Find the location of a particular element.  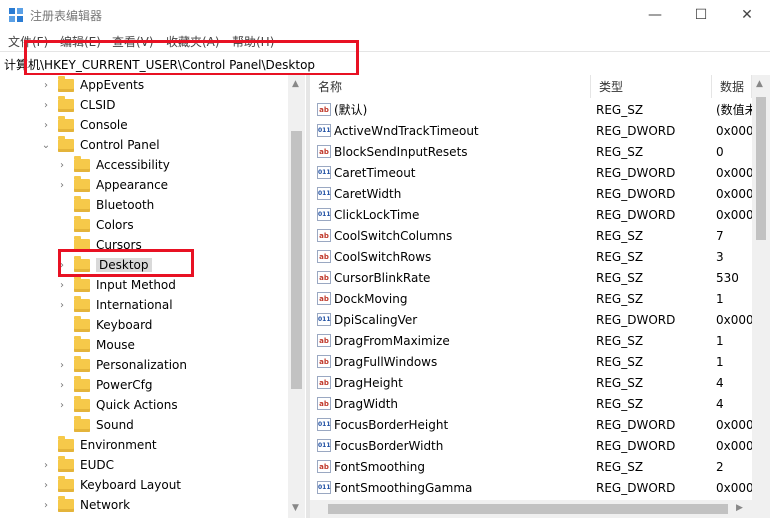

scroll-up-icon: ▲ is located at coordinates (295, 84).